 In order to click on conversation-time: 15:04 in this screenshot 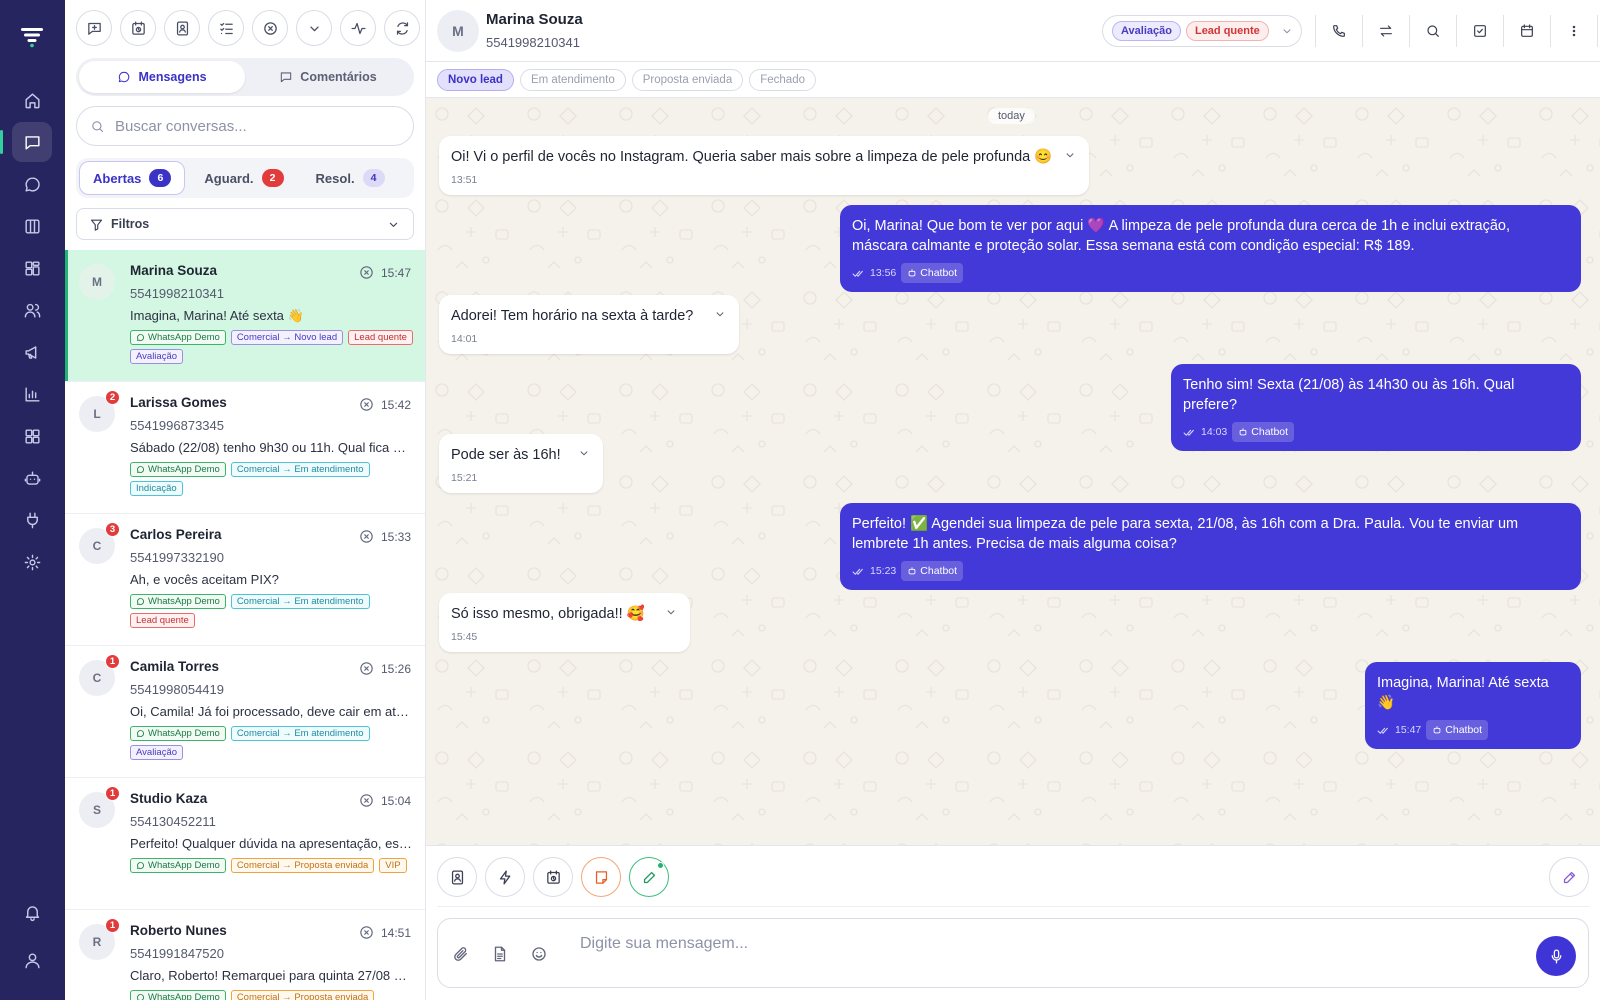, I will do `click(395, 801)`.